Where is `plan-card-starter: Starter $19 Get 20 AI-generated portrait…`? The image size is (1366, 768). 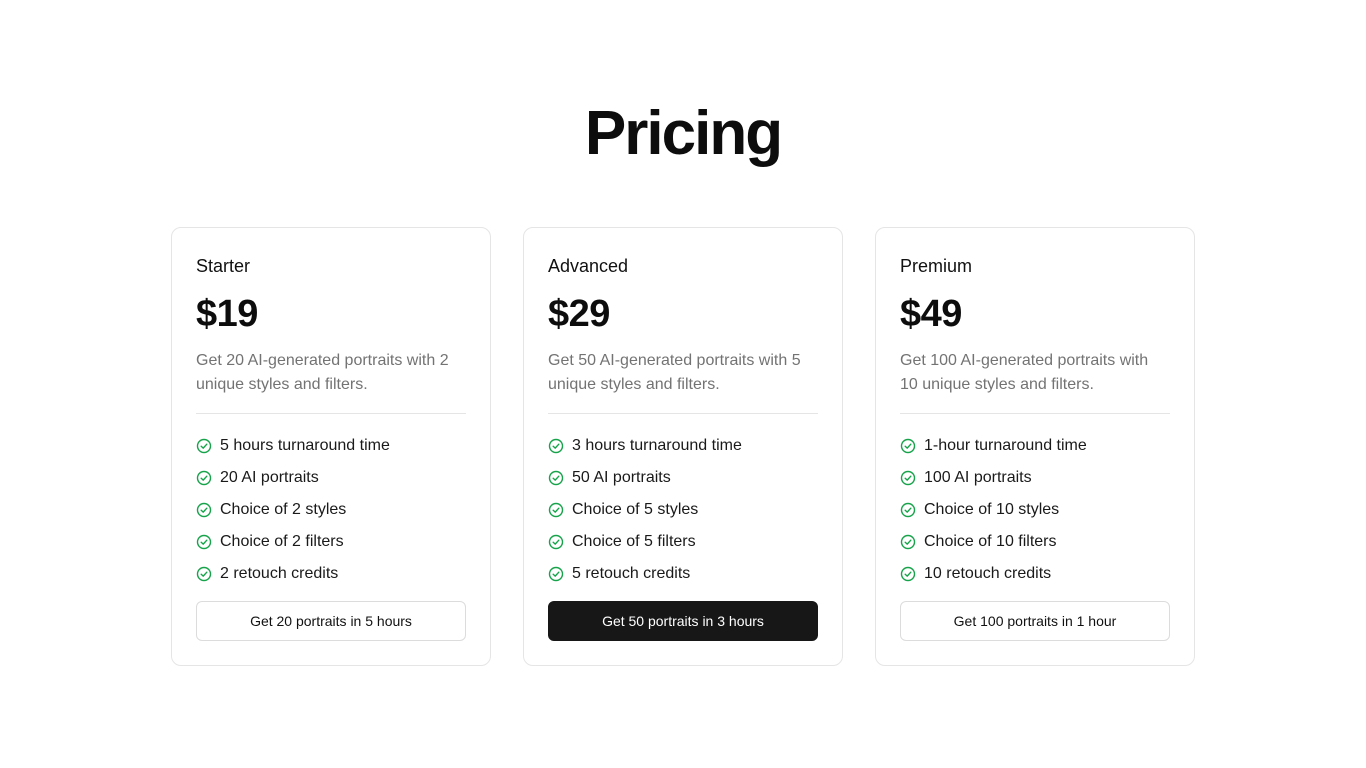
plan-card-starter: Starter $19 Get 20 AI-generated portrait… is located at coordinates (331, 446).